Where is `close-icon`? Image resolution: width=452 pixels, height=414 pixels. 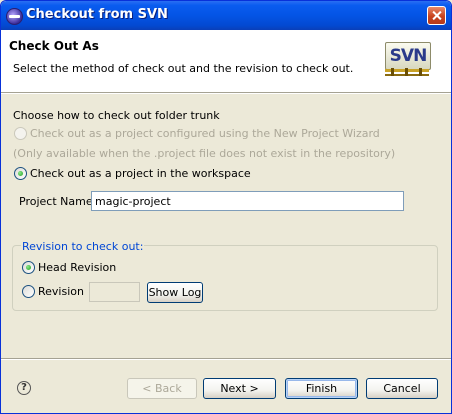
close-icon is located at coordinates (436, 15).